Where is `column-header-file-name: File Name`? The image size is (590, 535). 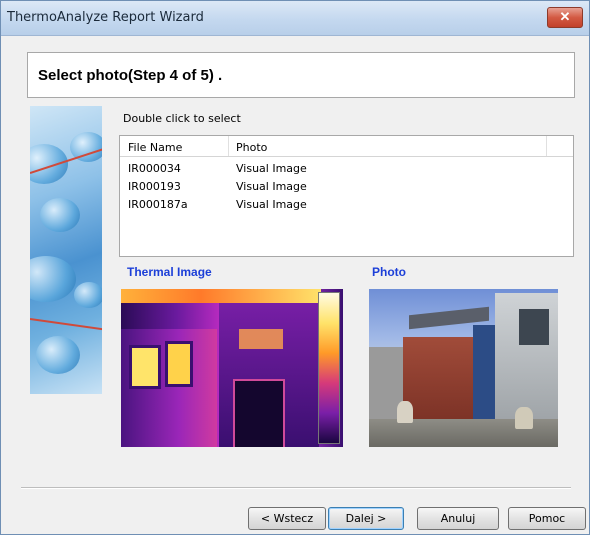
column-header-file-name: File Name is located at coordinates (155, 147).